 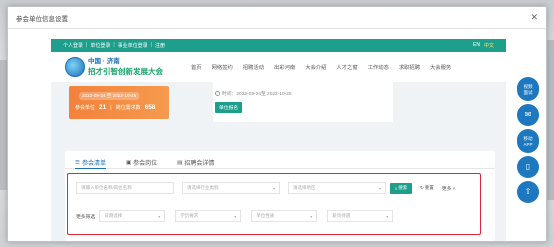 I want to click on reset-button: ↻ 重置, so click(x=427, y=188).